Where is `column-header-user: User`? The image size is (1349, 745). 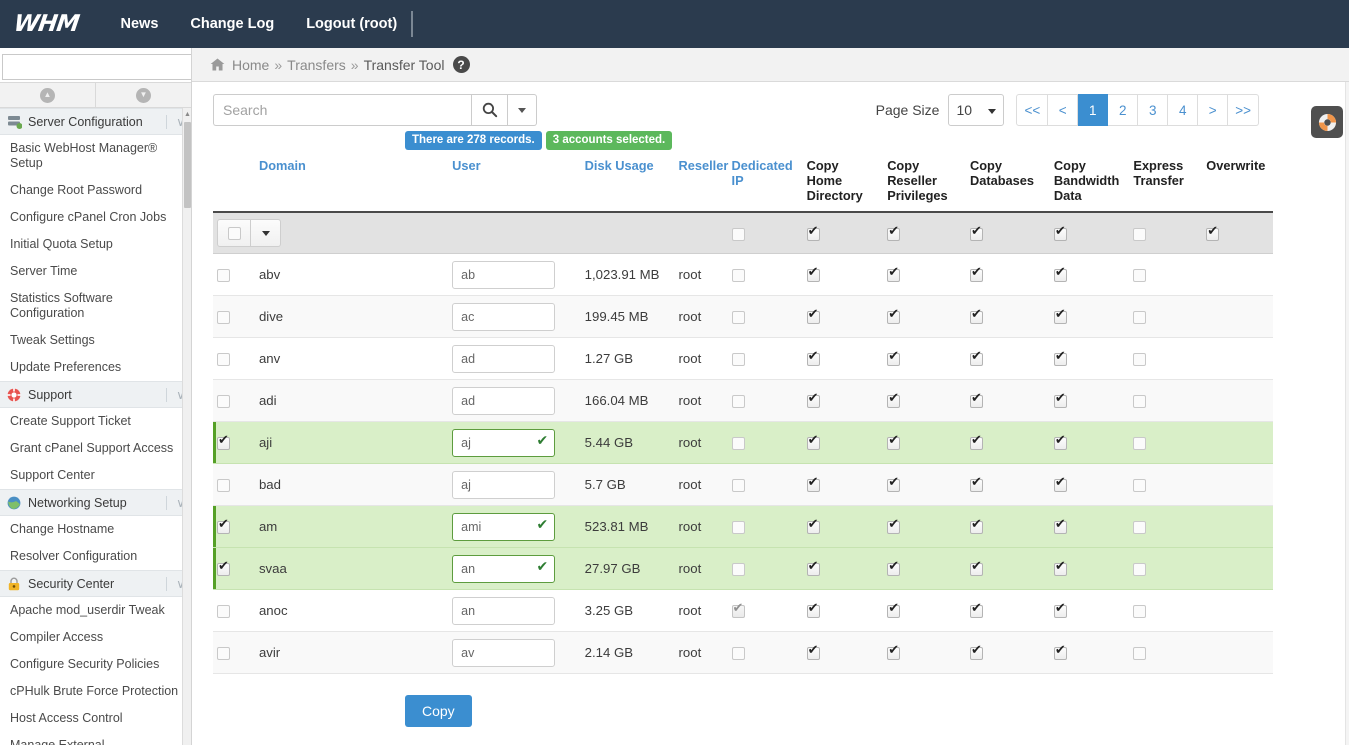 column-header-user: User is located at coordinates (514, 183).